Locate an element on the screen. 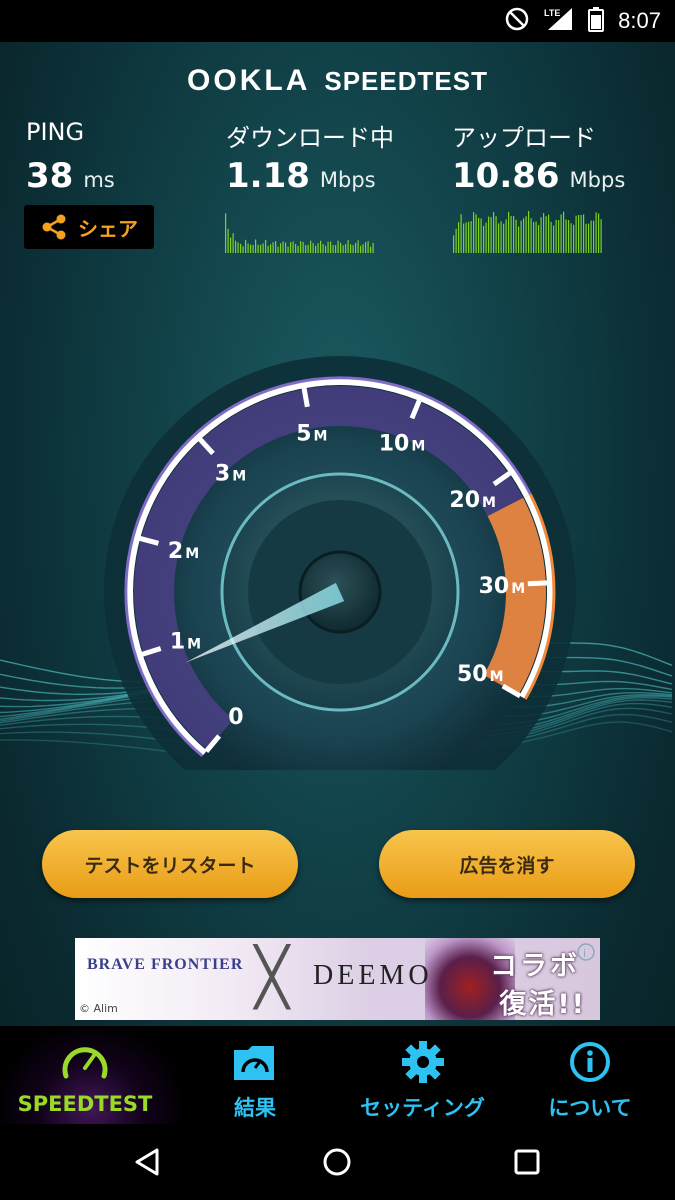 Image resolution: width=675 pixels, height=1200 pixels. results-folder-icon is located at coordinates (254, 1063).